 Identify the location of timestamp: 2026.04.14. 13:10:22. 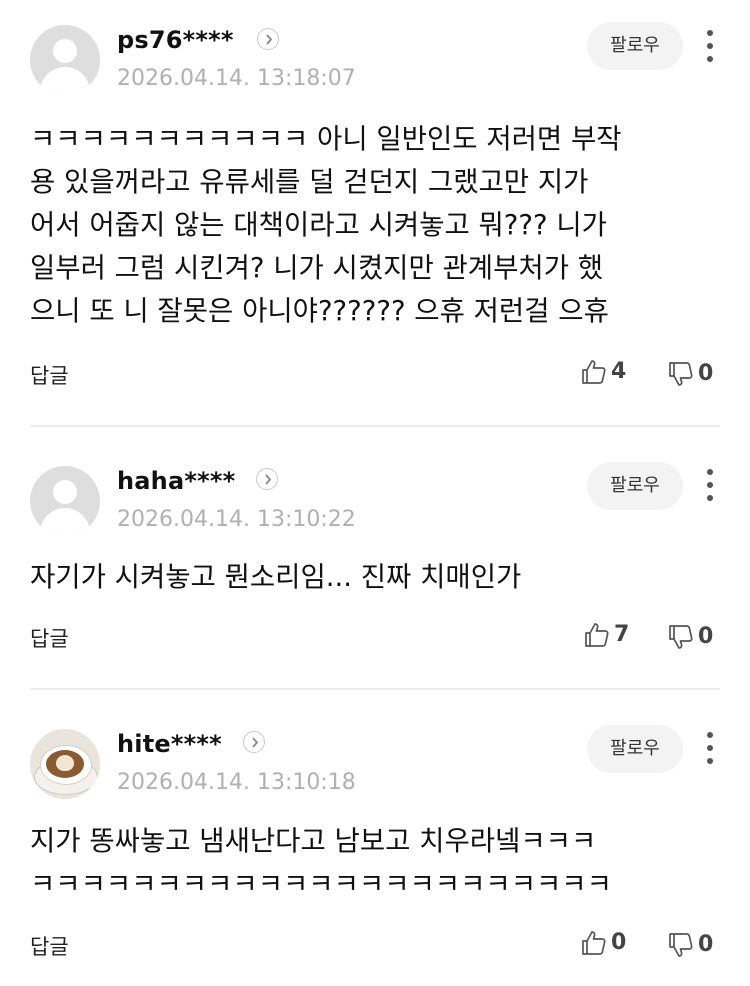
(236, 519).